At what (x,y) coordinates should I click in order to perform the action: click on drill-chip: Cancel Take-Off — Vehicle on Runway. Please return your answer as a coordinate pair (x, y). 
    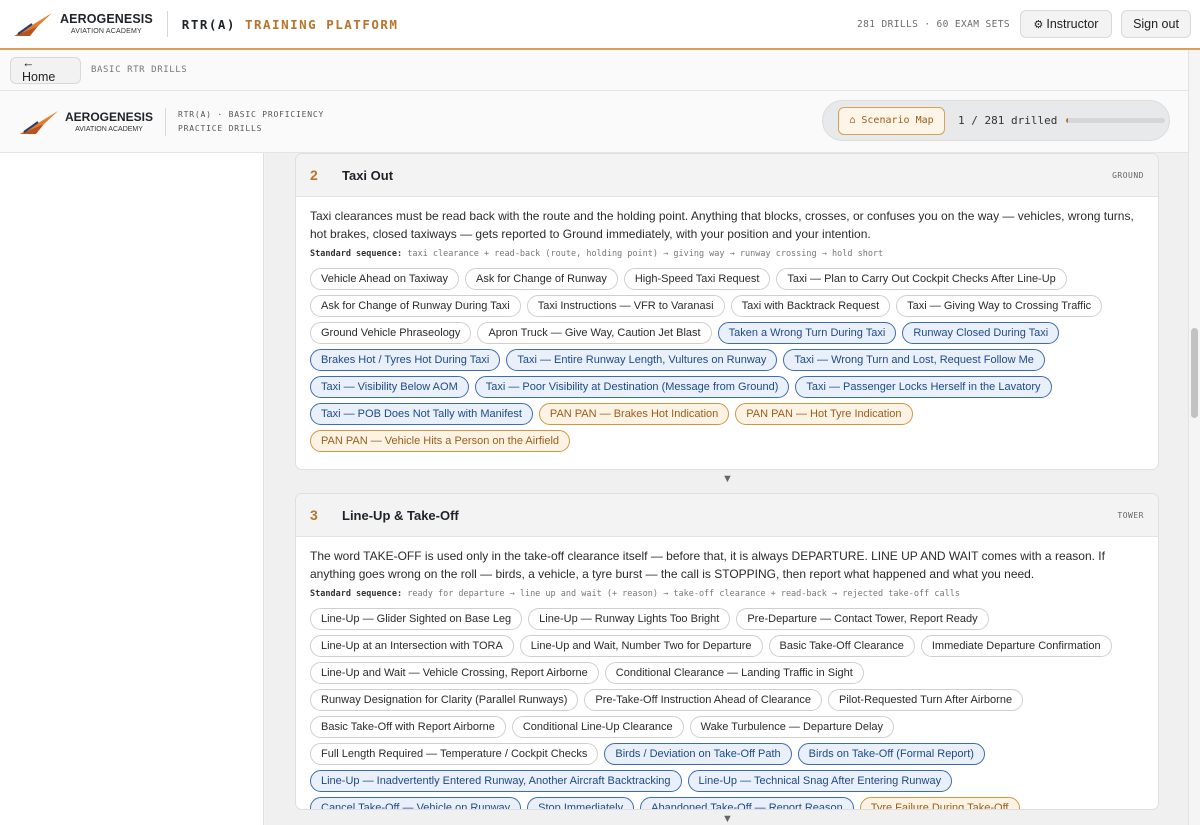
    Looking at the image, I should click on (416, 803).